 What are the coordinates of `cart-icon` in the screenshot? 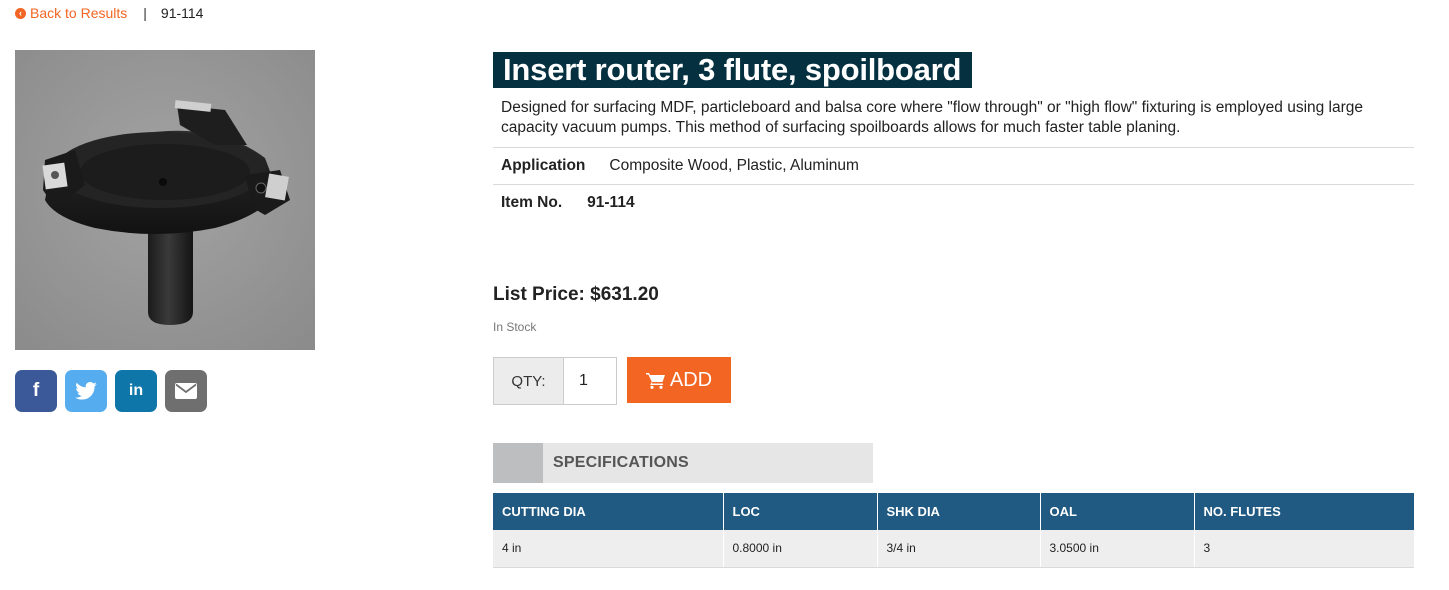 It's located at (655, 380).